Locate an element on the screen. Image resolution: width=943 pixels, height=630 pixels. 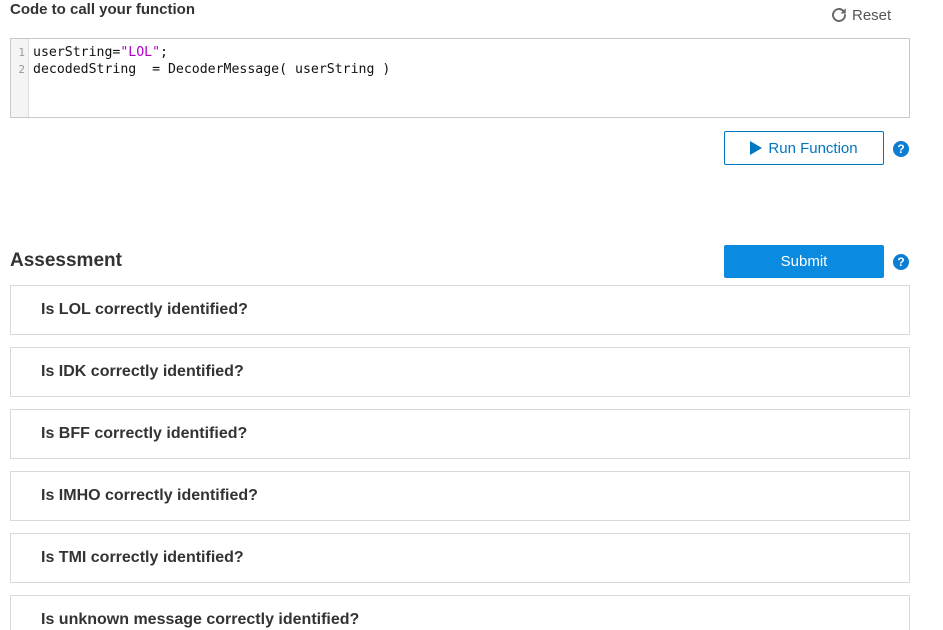
assessment-item: Is LOL correctly identified? is located at coordinates (460, 310).